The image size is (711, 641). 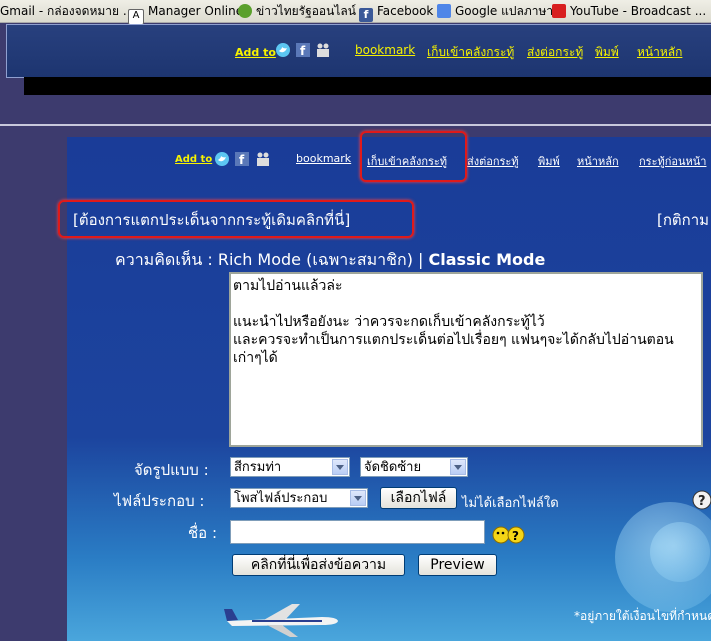 I want to click on bookmark-label: Google แปลภาษา, so click(x=504, y=11).